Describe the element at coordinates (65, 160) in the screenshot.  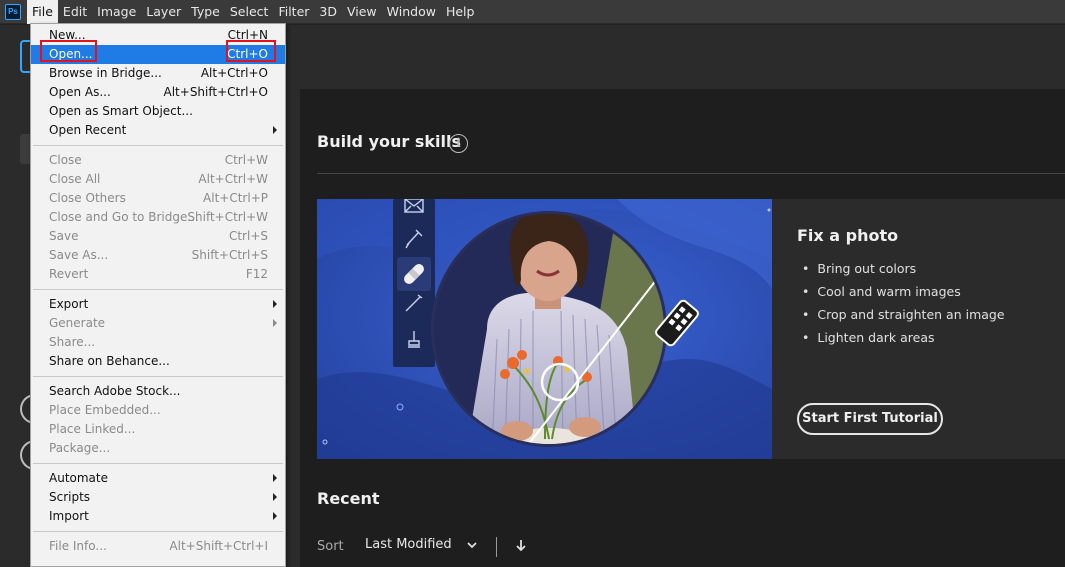
I see `menu-item-label: Close` at that location.